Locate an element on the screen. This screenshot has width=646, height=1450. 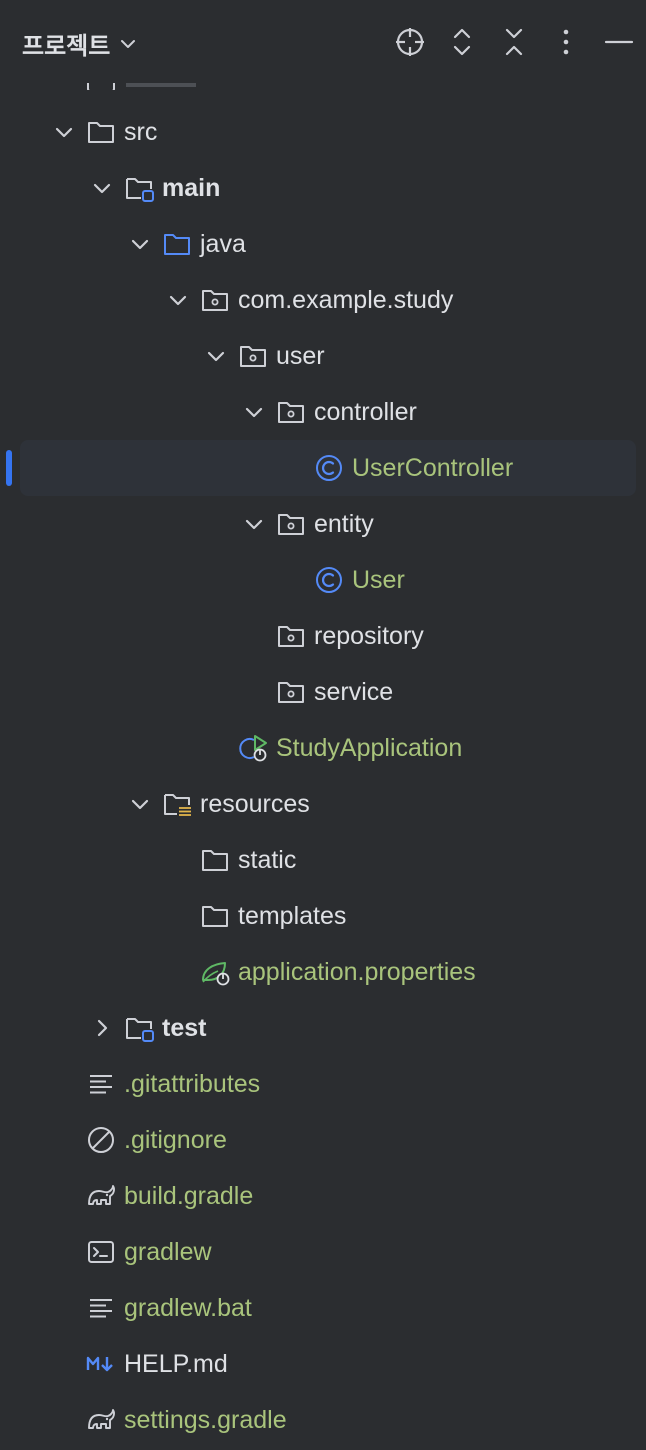
tree-node-service-package: service is located at coordinates (323, 692).